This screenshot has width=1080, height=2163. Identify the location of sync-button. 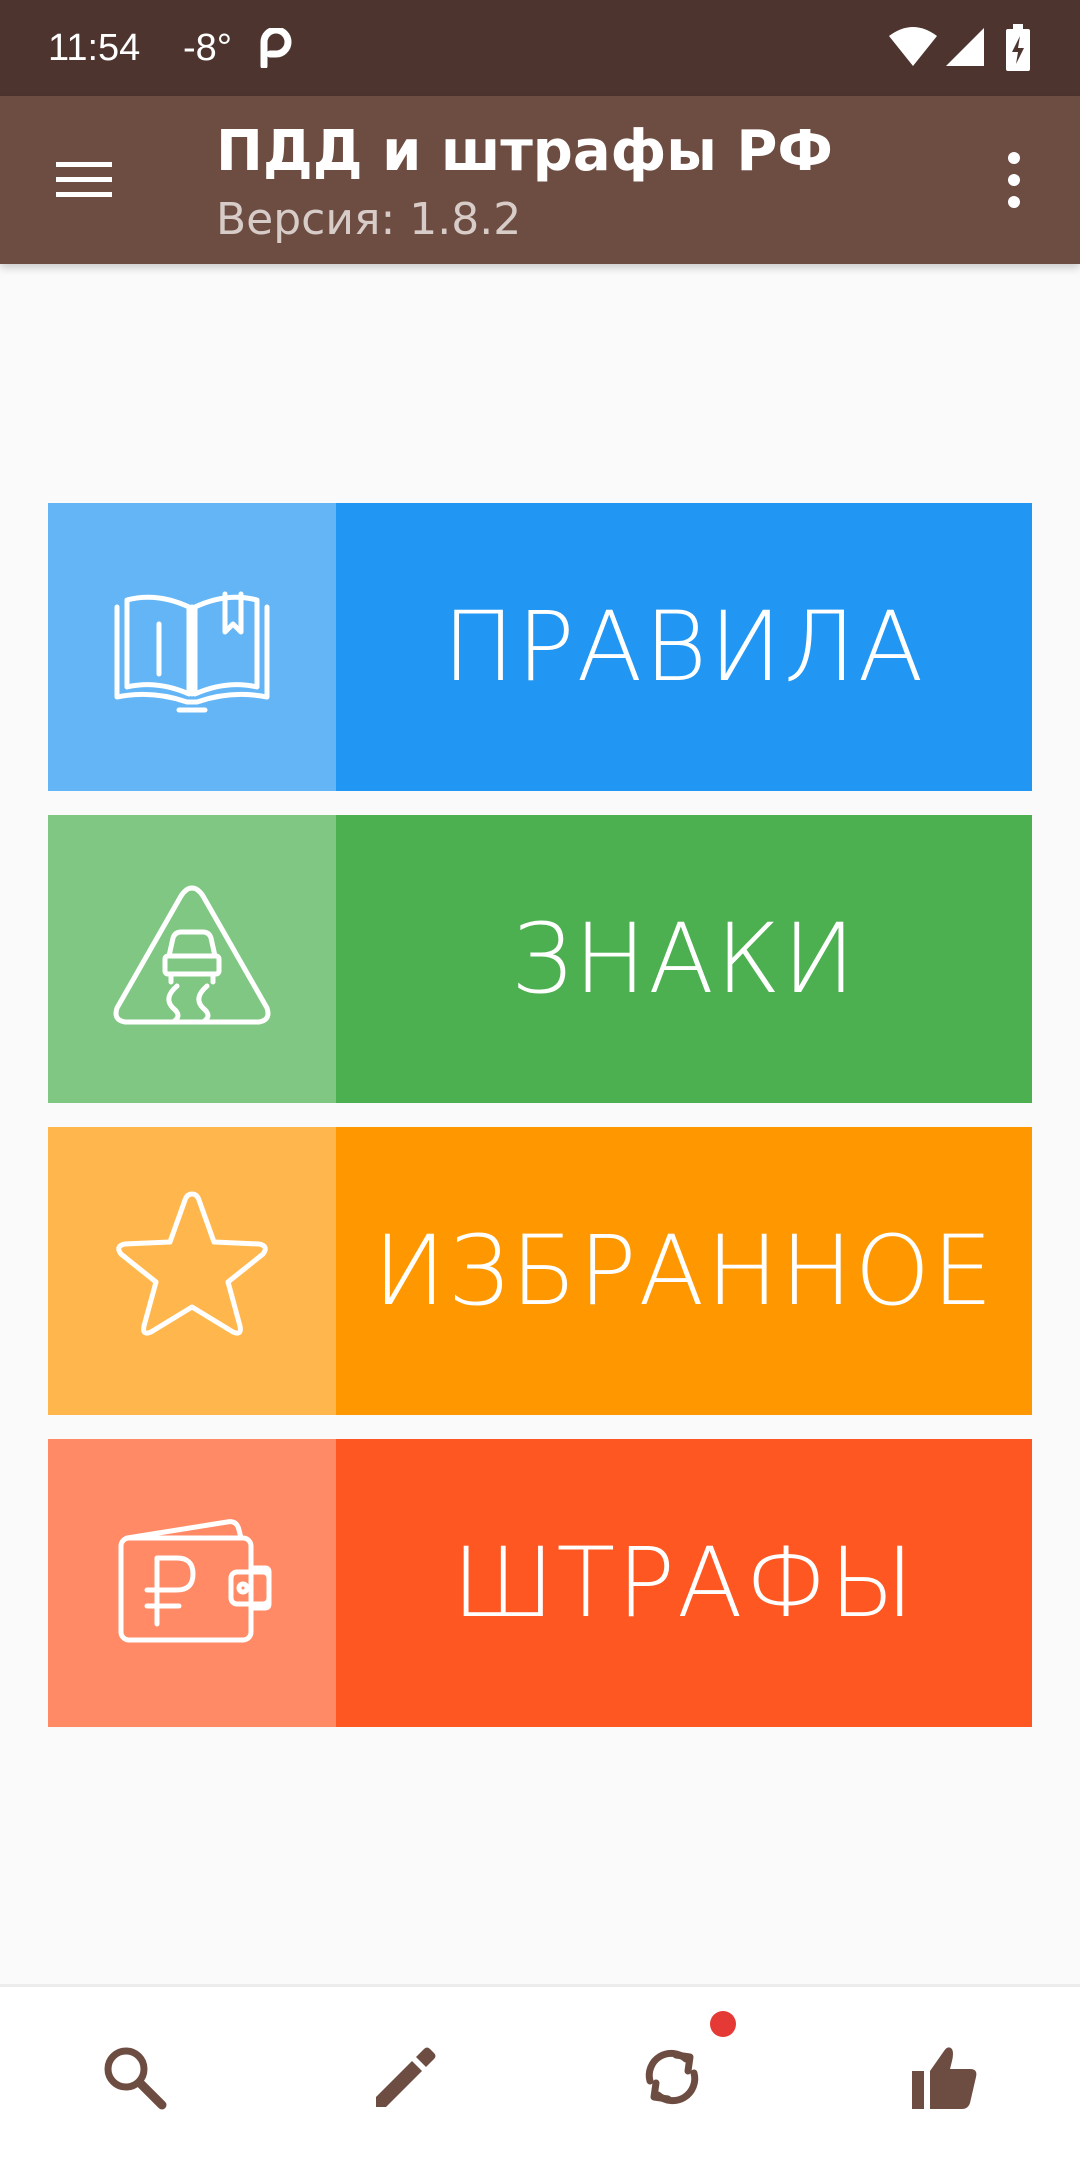
(672, 2077).